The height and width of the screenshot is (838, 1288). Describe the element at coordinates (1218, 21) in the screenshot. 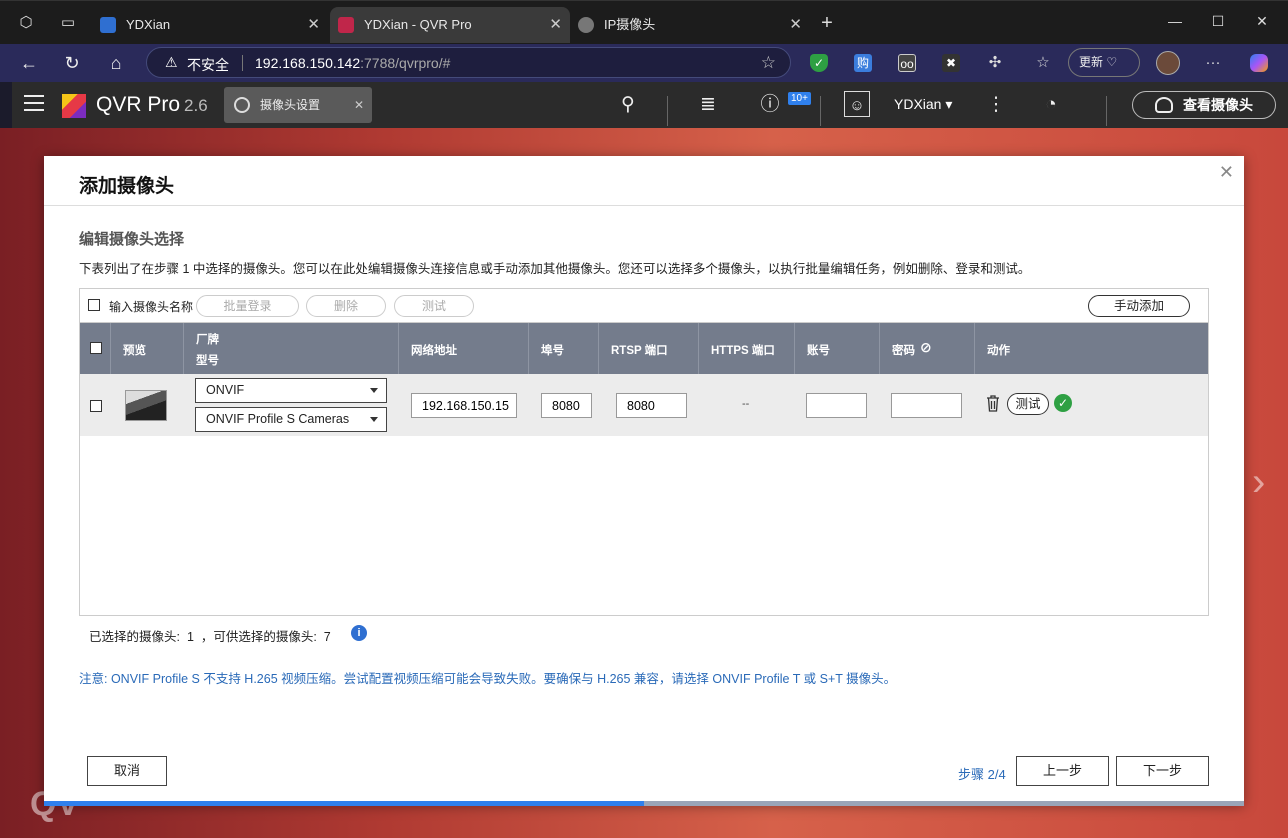

I see `maximize-icon: ☐` at that location.